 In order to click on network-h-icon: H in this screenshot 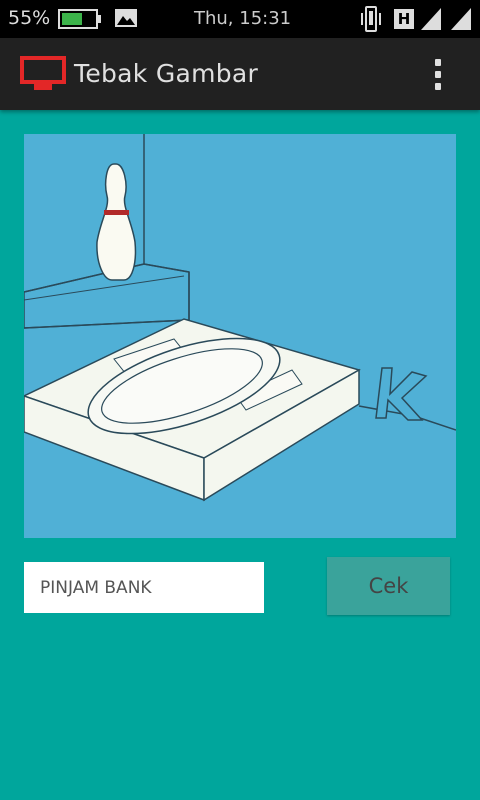, I will do `click(404, 19)`.